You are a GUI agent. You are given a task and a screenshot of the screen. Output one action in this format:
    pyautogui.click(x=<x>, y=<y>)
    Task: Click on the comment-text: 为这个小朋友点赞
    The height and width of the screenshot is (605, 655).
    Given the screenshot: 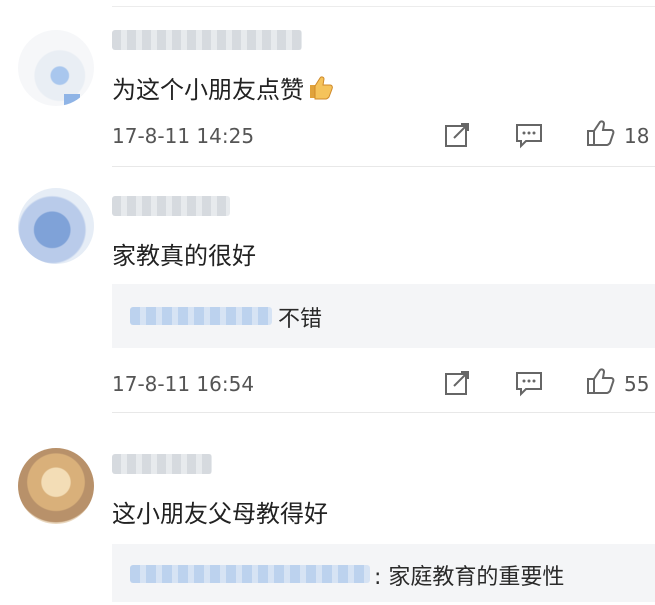 What is the action you would take?
    pyautogui.click(x=223, y=88)
    